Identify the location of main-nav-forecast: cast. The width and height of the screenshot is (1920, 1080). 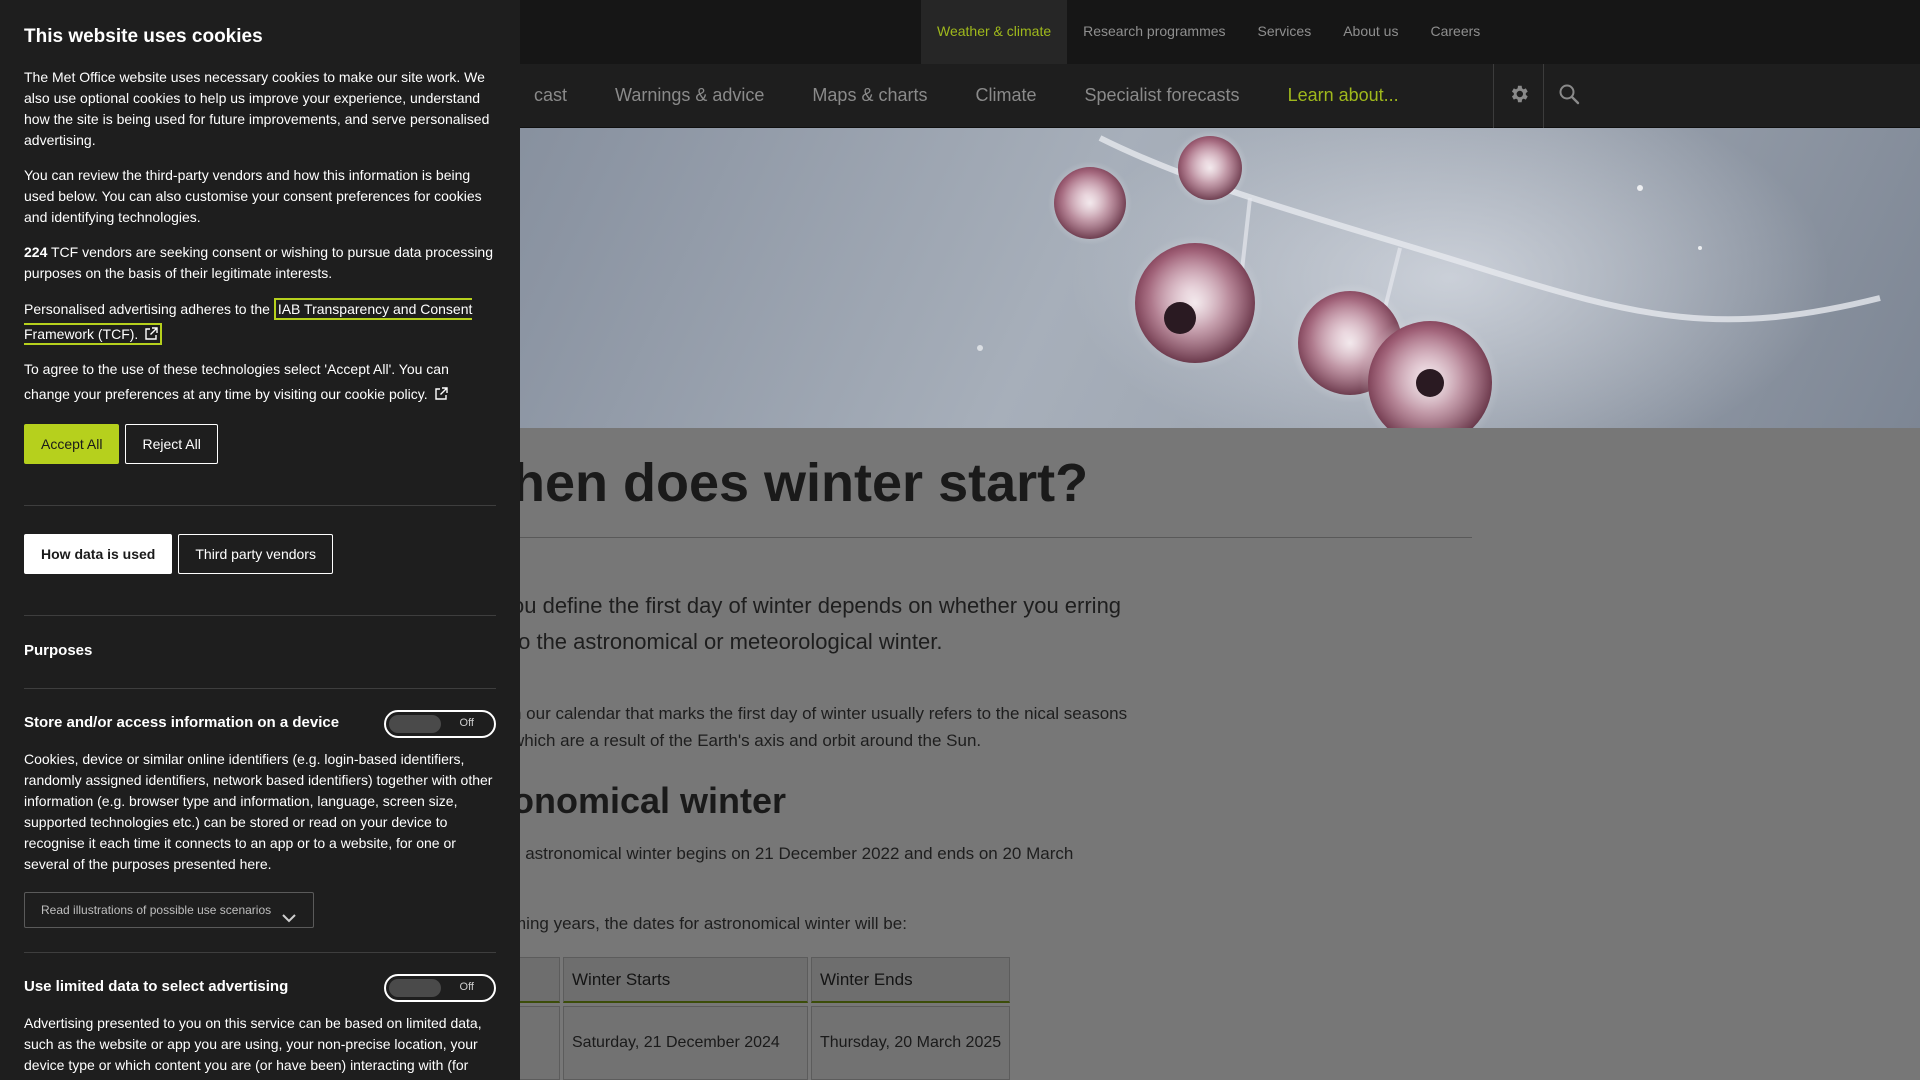
(550, 96).